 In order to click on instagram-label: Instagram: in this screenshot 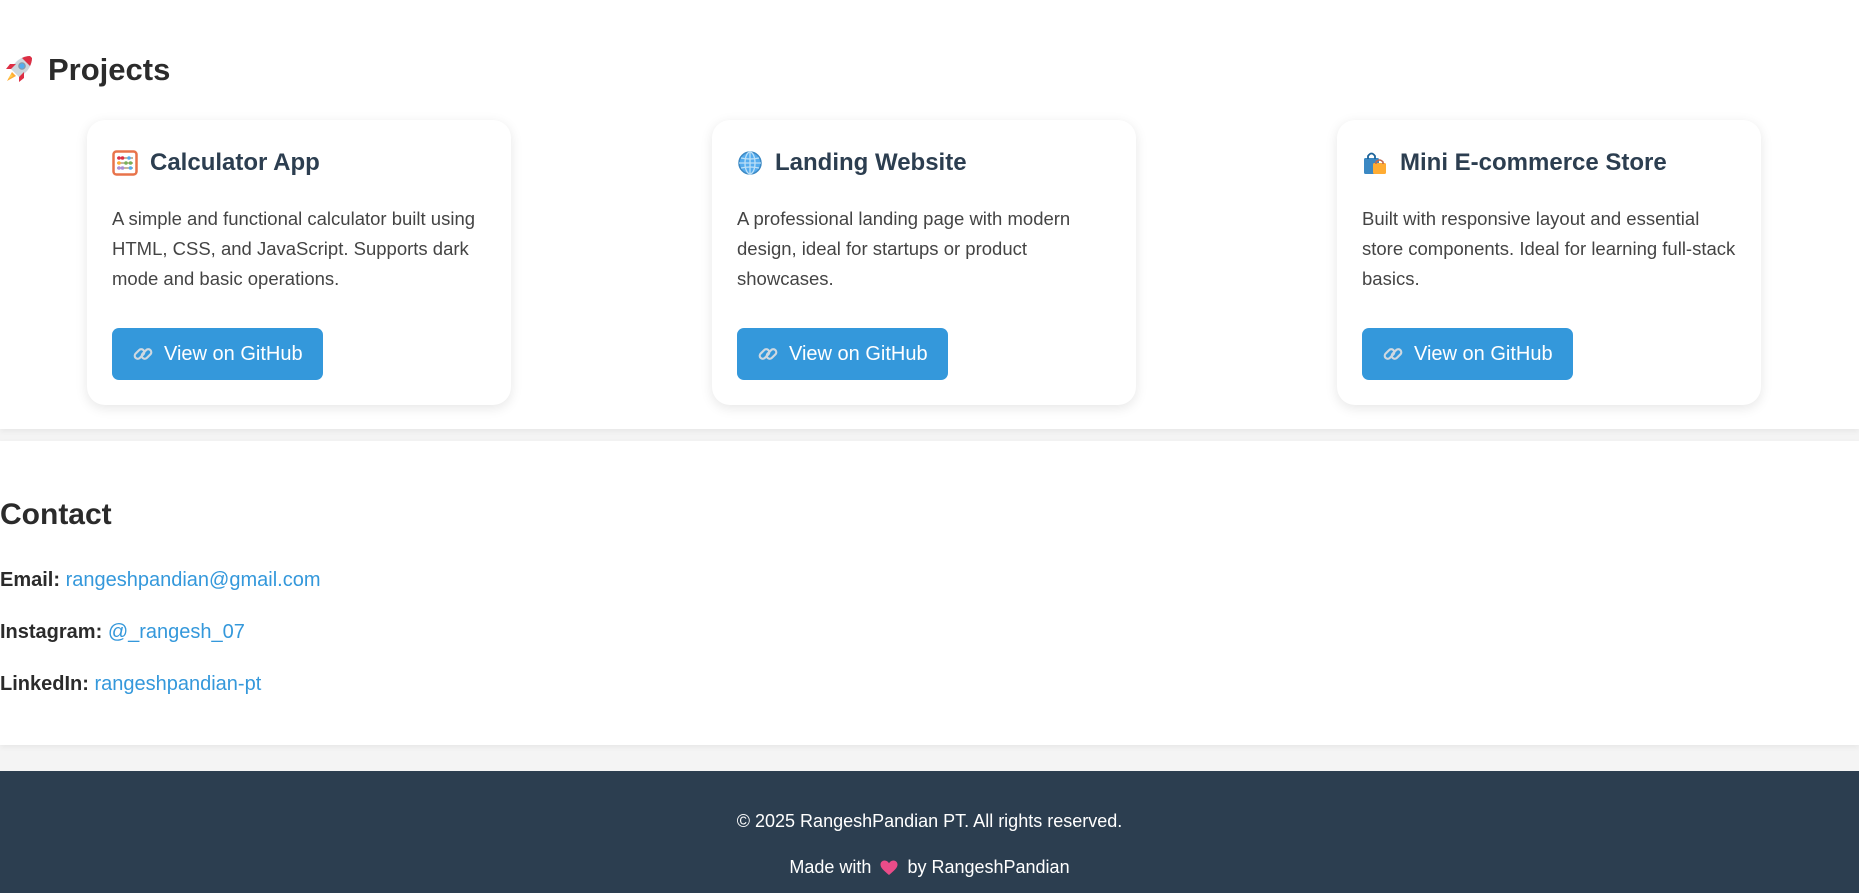, I will do `click(51, 632)`.